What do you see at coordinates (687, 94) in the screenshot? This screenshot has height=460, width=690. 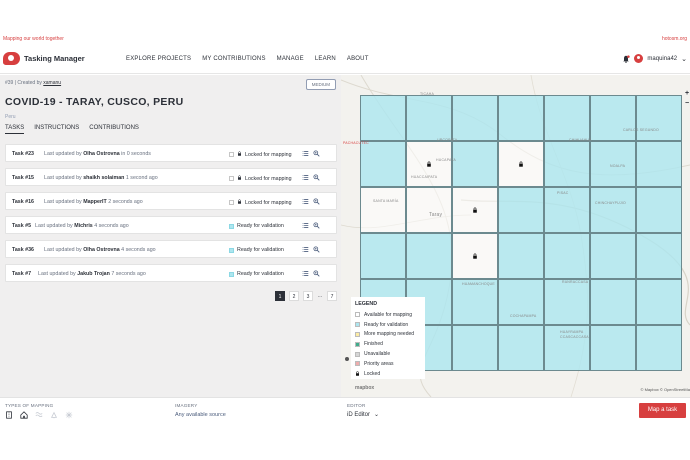 I see `zoom-in-button: +` at bounding box center [687, 94].